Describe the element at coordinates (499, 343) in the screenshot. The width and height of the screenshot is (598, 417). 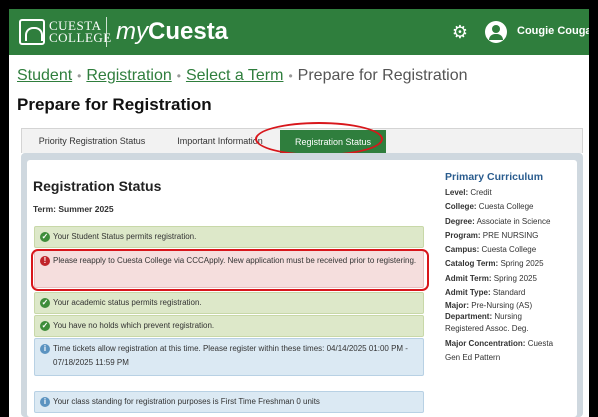
I see `curriculum-row: Major Concentration: Cuesta` at that location.